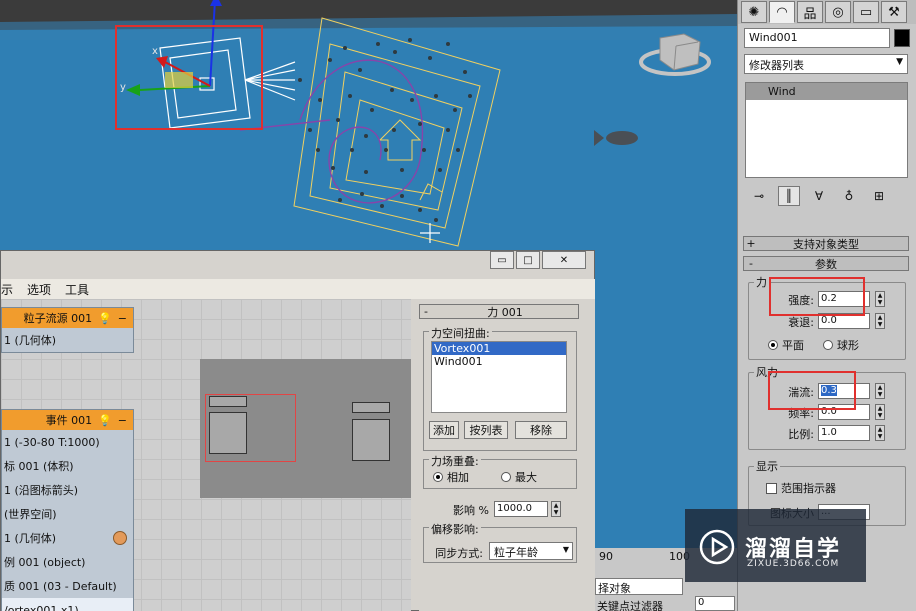  Describe the element at coordinates (782, 12) in the screenshot. I see `modify-tab-icon: ◠` at that location.